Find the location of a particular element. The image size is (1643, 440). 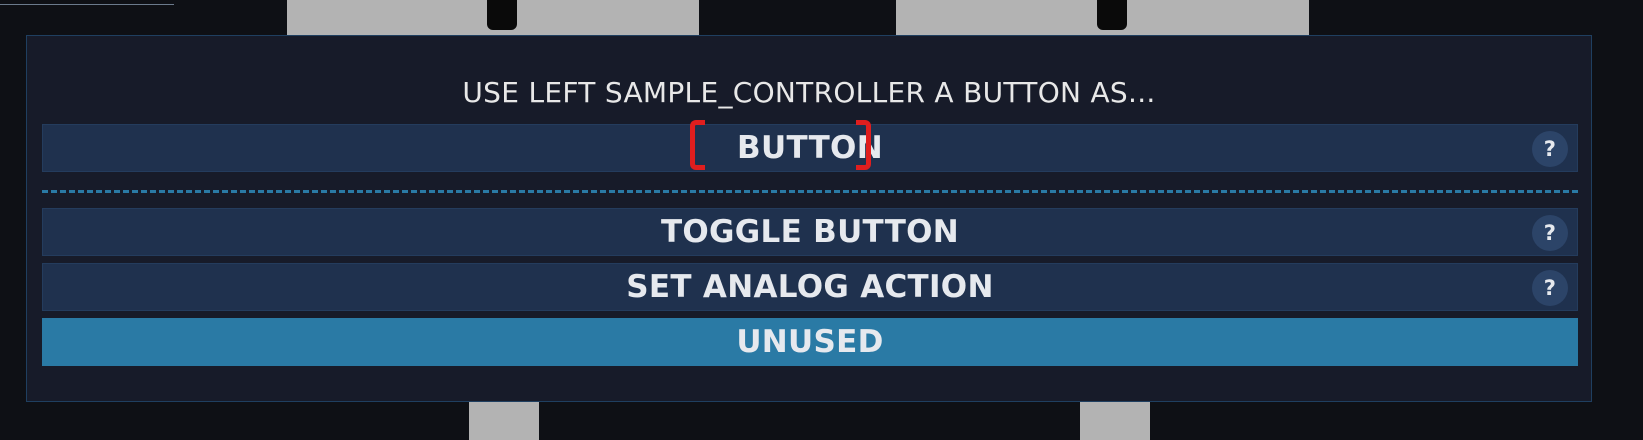

option-label: UNUSED is located at coordinates (810, 342).